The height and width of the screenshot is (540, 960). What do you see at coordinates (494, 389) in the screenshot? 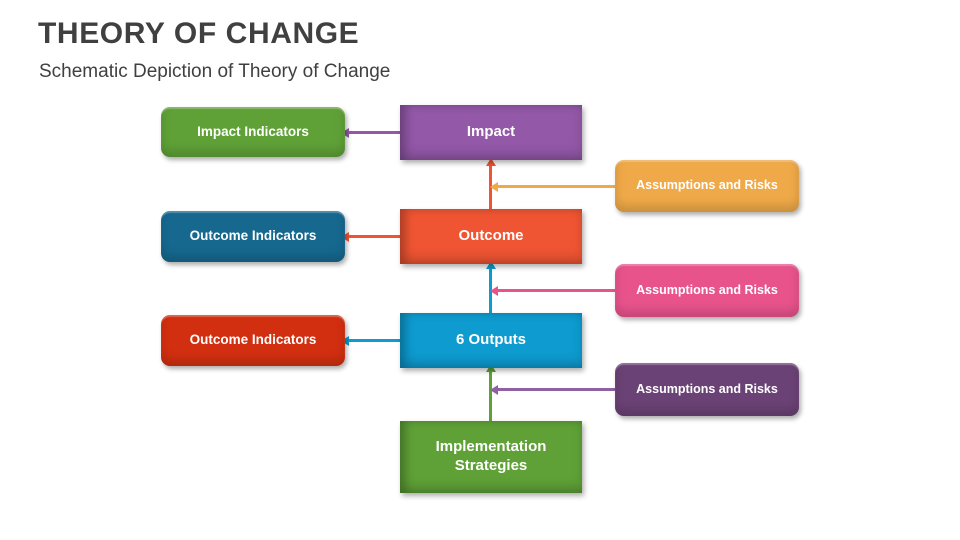
I see `arrowhead-risk3-to-chain` at bounding box center [494, 389].